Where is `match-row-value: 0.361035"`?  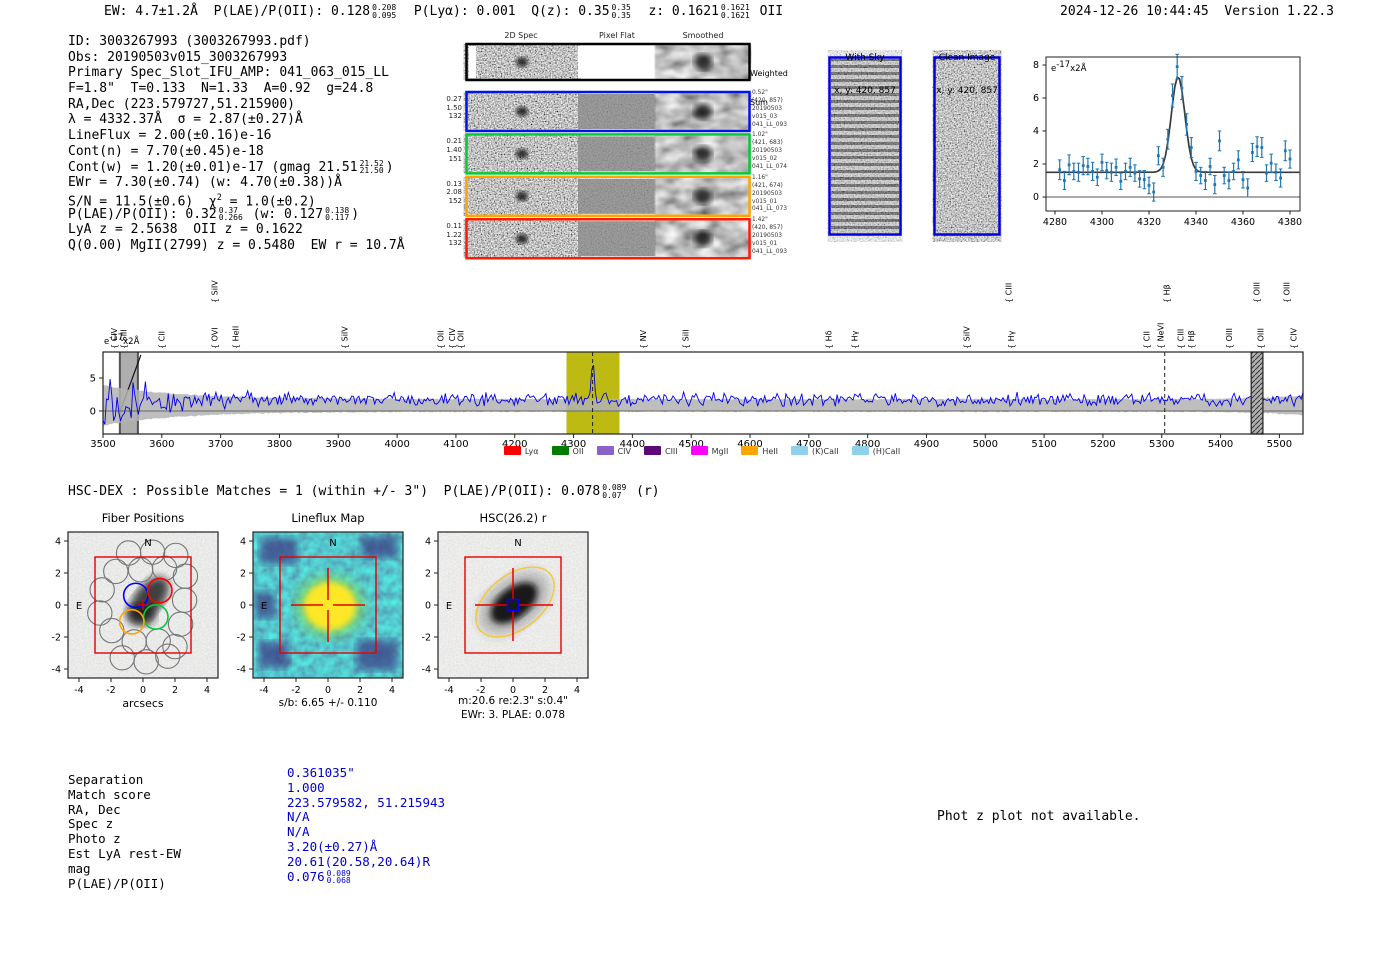 match-row-value: 0.361035" is located at coordinates (321, 772).